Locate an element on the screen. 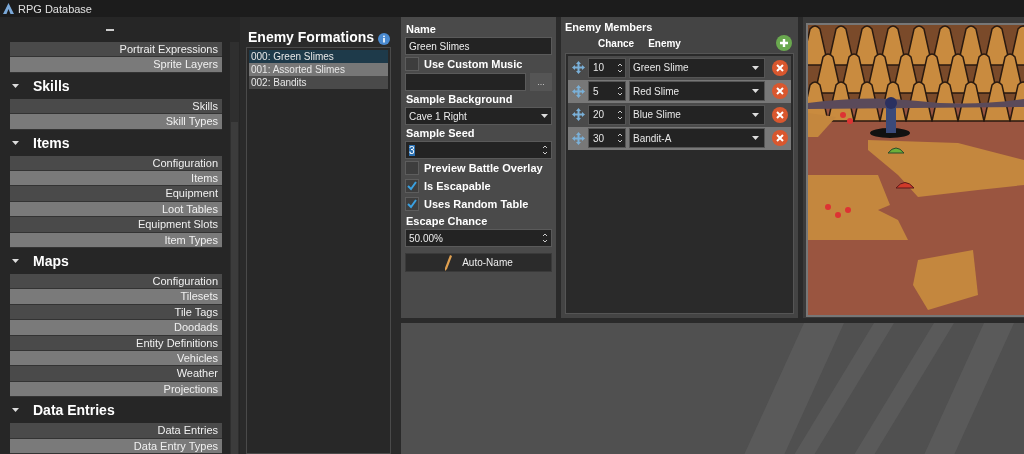 This screenshot has height=454, width=1024. field-label: Escape Chance is located at coordinates (447, 221).